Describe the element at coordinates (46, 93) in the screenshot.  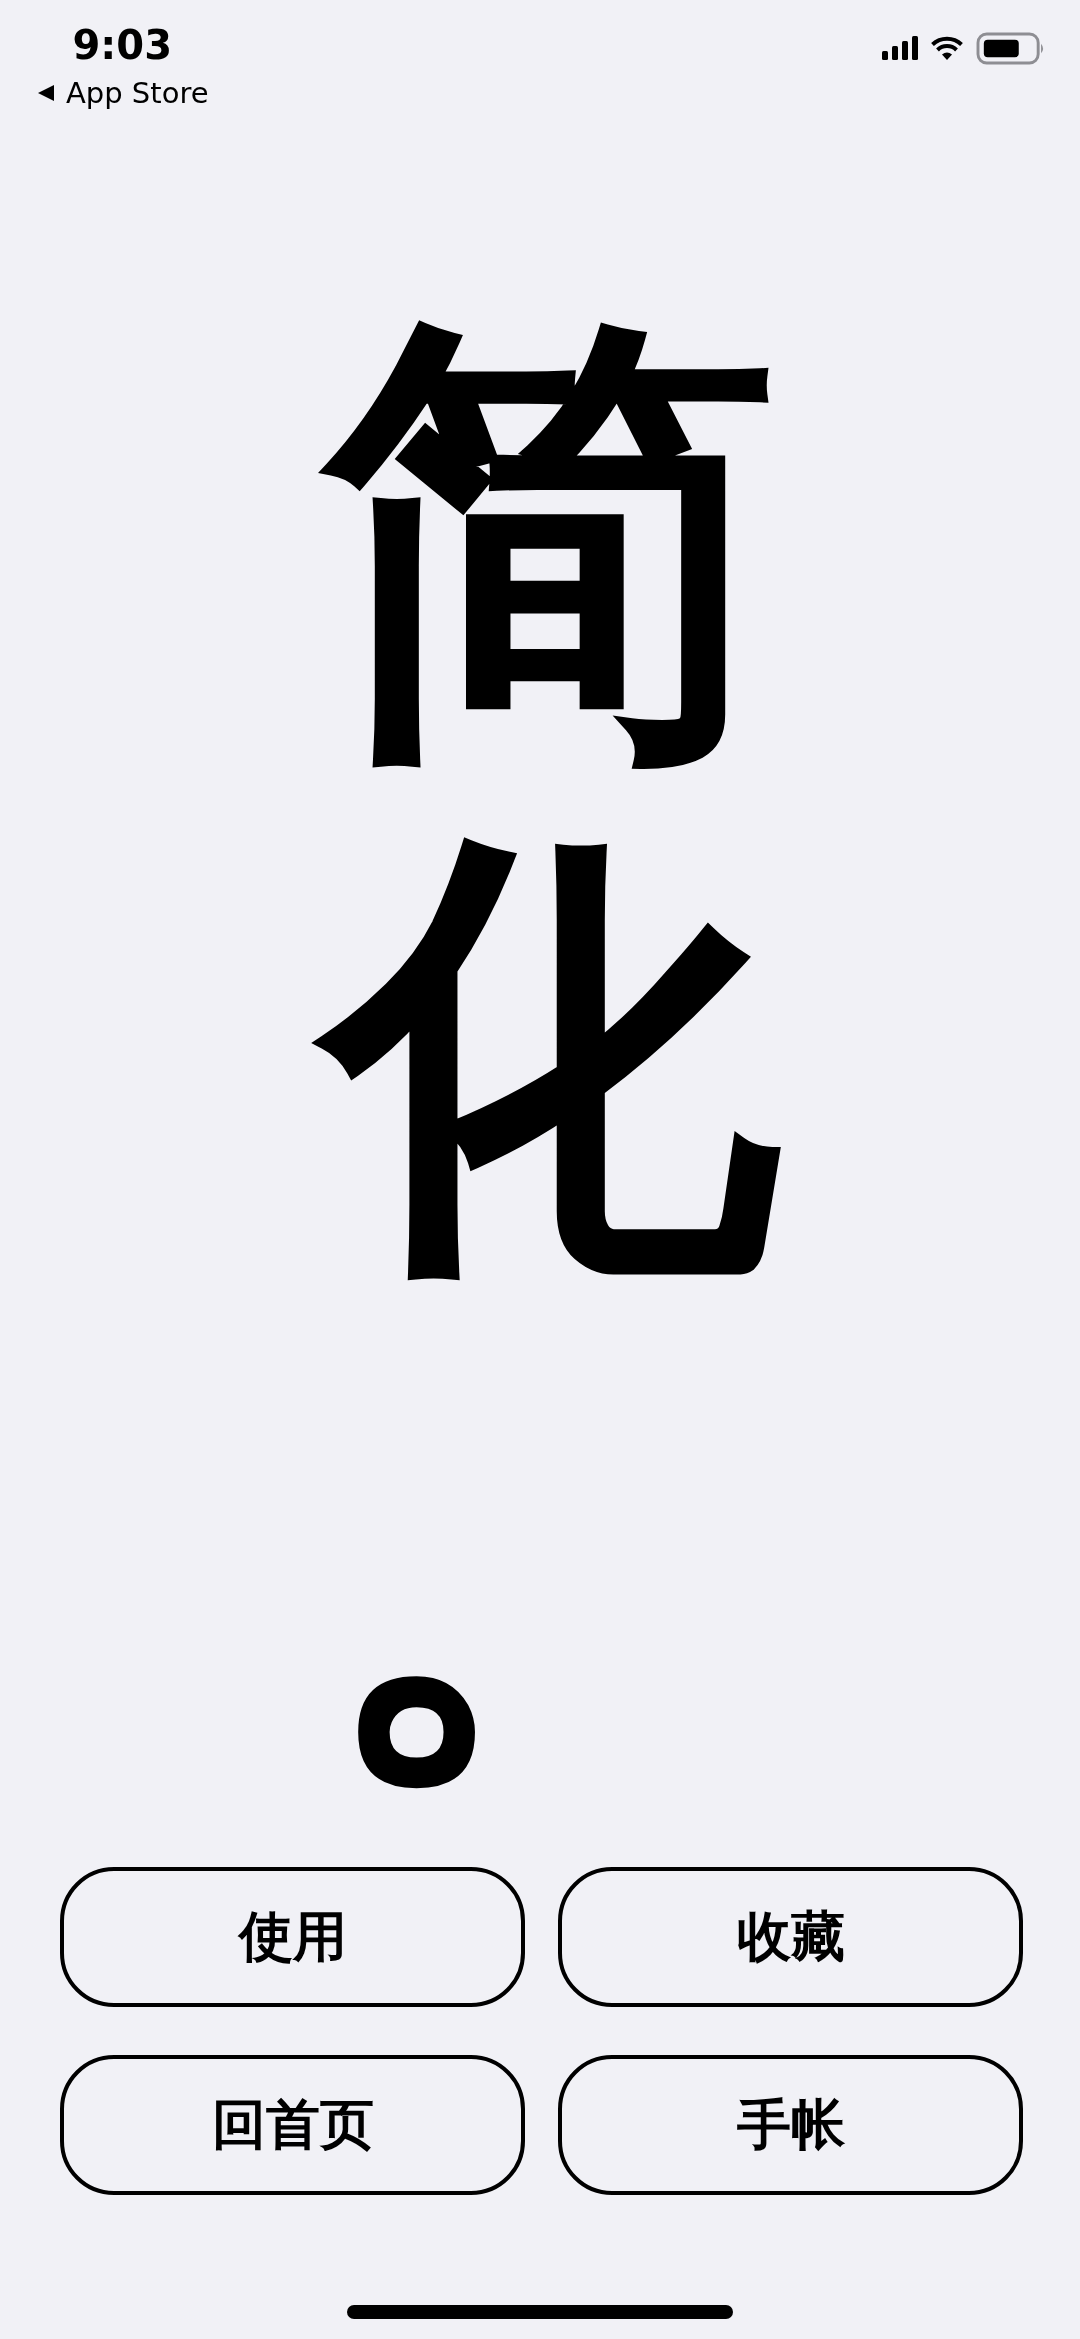
I see `back-triangle-icon` at that location.